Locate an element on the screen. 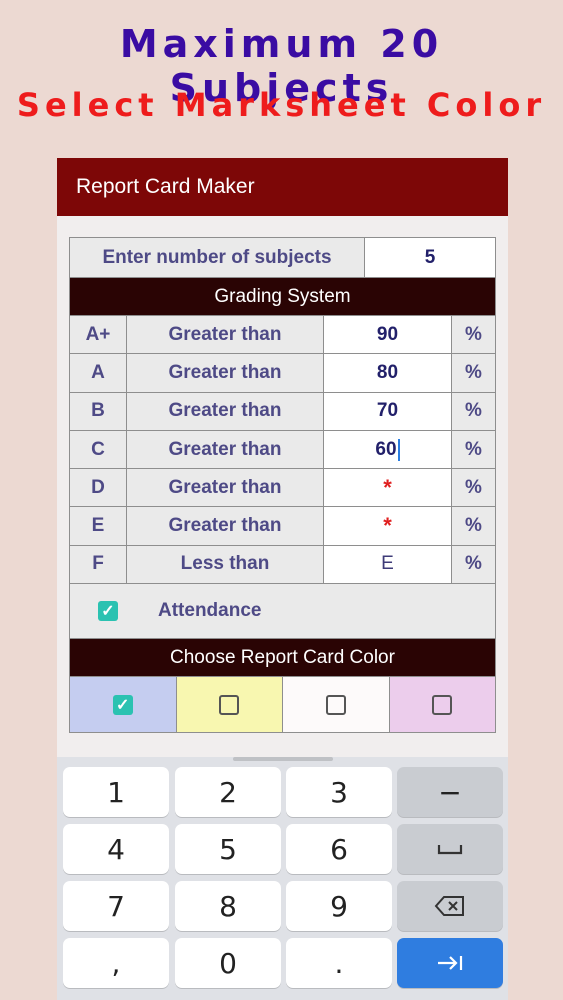 This screenshot has width=563, height=1000. keyboard-handle is located at coordinates (283, 759).